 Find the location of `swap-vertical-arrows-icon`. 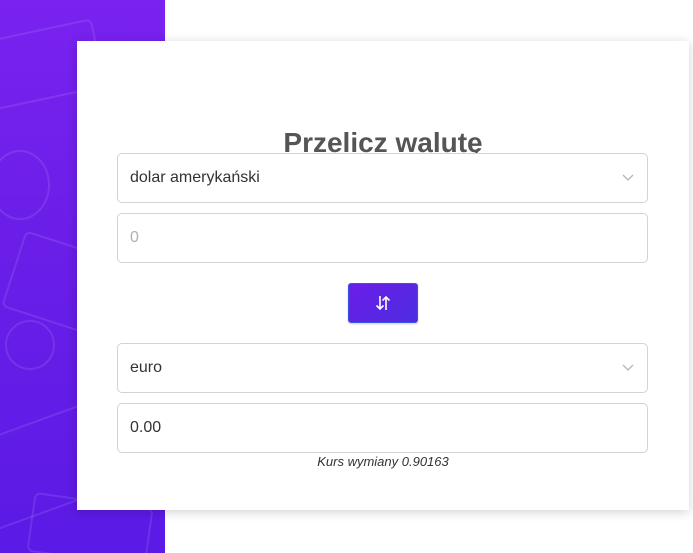

swap-vertical-arrows-icon is located at coordinates (383, 303).